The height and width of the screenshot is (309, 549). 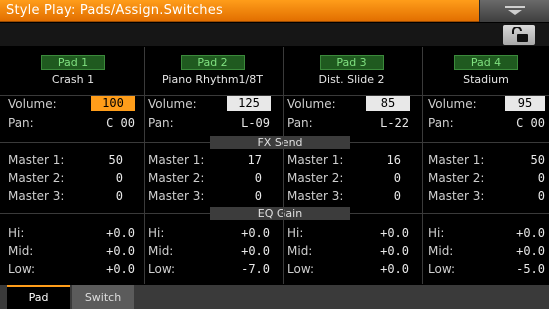 I want to click on pad-1-sound: Crash 1, so click(x=73, y=79).